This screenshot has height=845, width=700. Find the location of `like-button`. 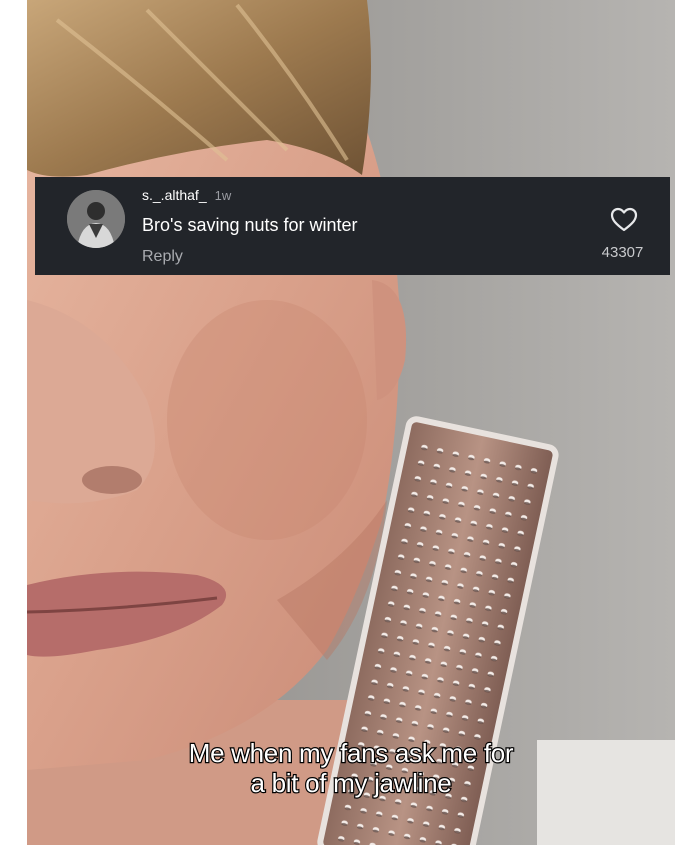

like-button is located at coordinates (624, 220).